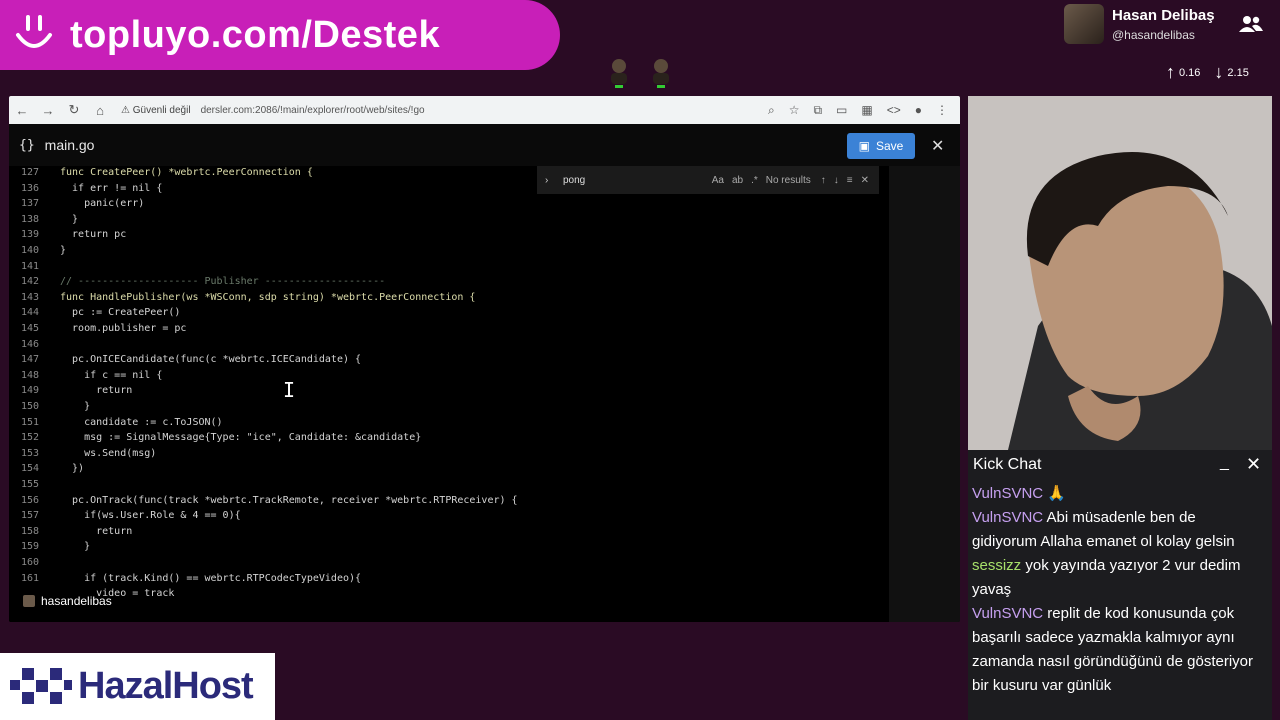 The height and width of the screenshot is (720, 1280). I want to click on close-find-icon: ✕, so click(865, 180).